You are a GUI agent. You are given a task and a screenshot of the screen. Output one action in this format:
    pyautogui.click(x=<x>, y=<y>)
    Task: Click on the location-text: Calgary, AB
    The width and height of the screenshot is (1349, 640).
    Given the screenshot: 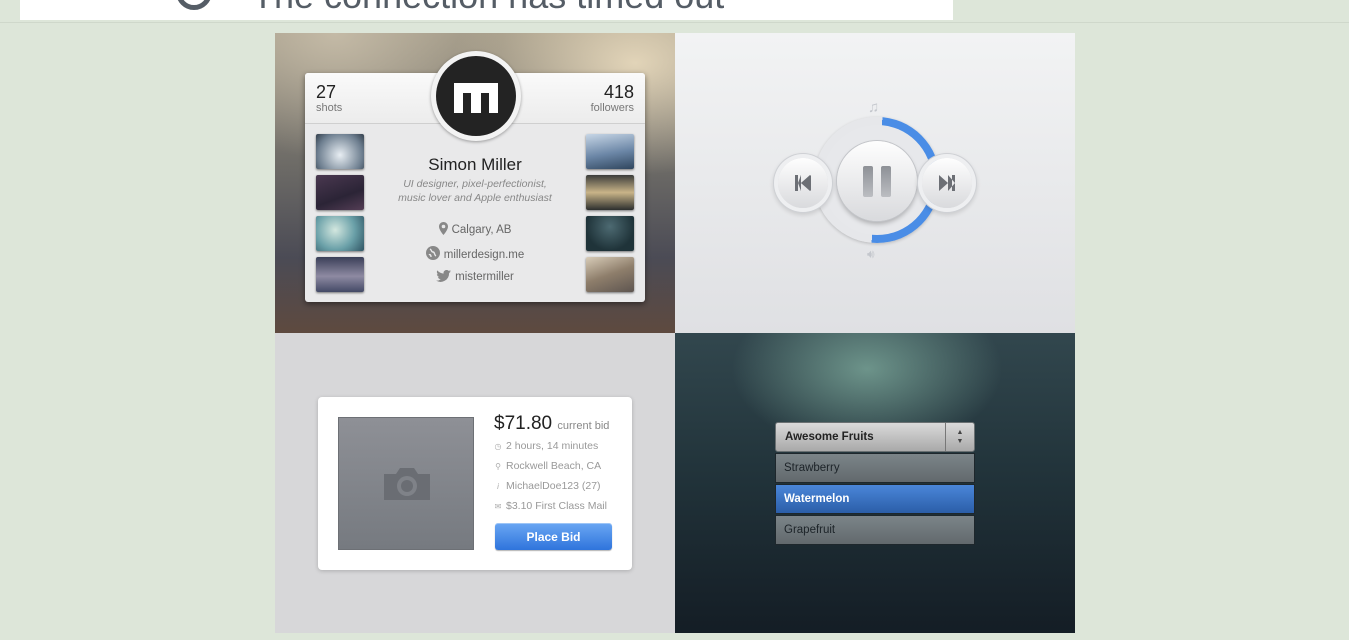 What is the action you would take?
    pyautogui.click(x=481, y=230)
    